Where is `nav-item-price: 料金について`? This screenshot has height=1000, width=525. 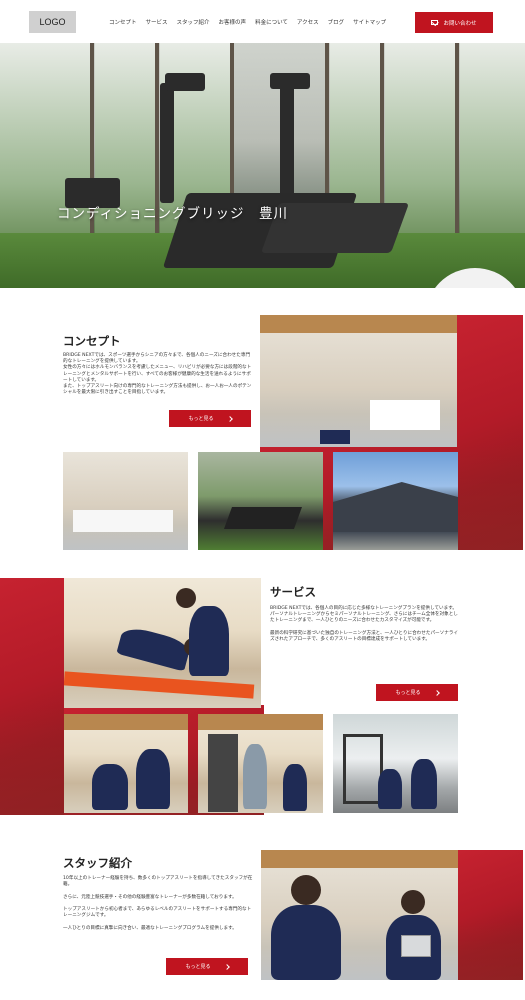
nav-item-price: 料金について is located at coordinates (271, 22).